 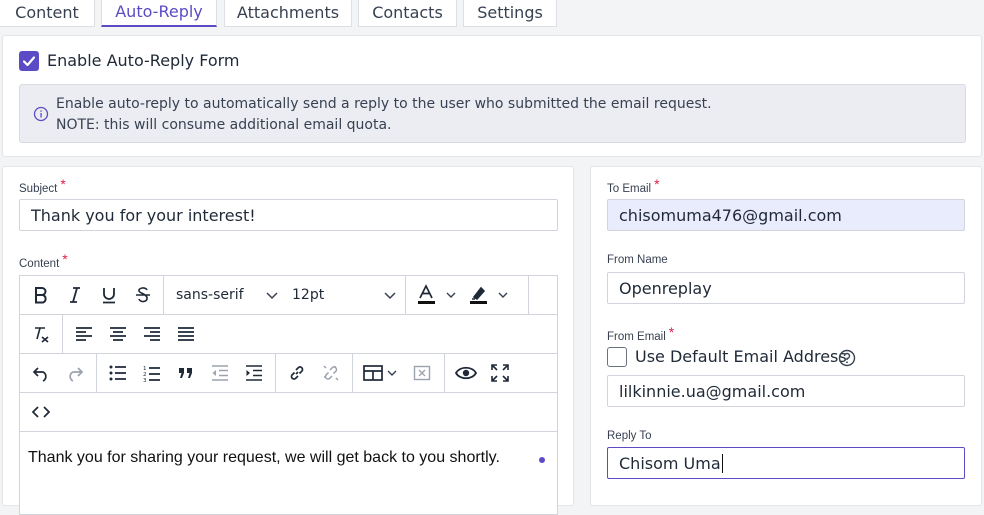 I want to click on toolbar-group-table, so click(x=399, y=373).